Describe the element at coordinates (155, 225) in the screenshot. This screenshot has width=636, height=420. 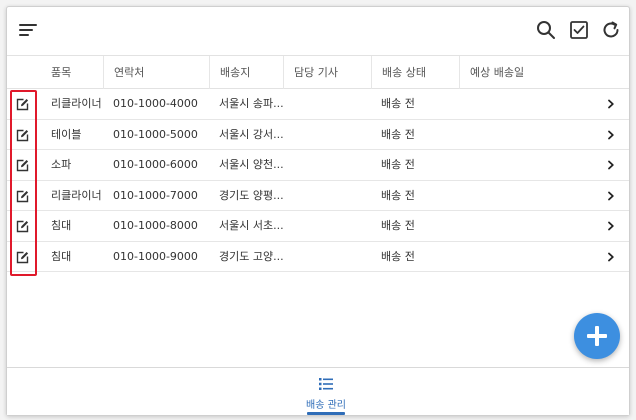
I see `cell-contact: 010-1000-8000` at that location.